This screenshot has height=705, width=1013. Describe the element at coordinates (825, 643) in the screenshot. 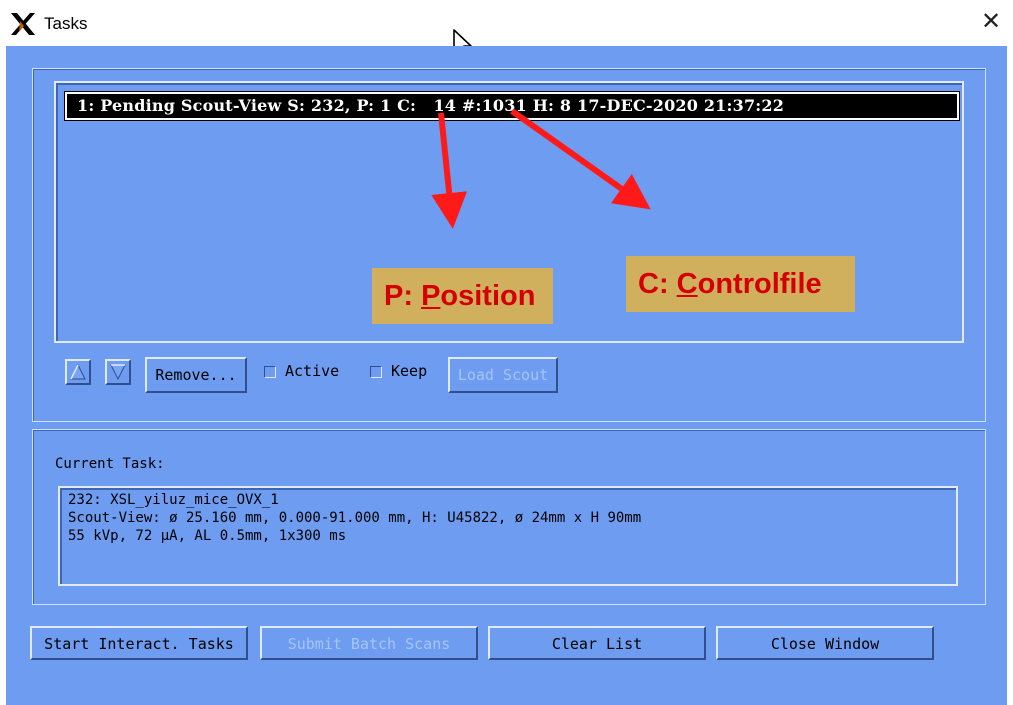

I see `close-window-button: Close Window` at that location.